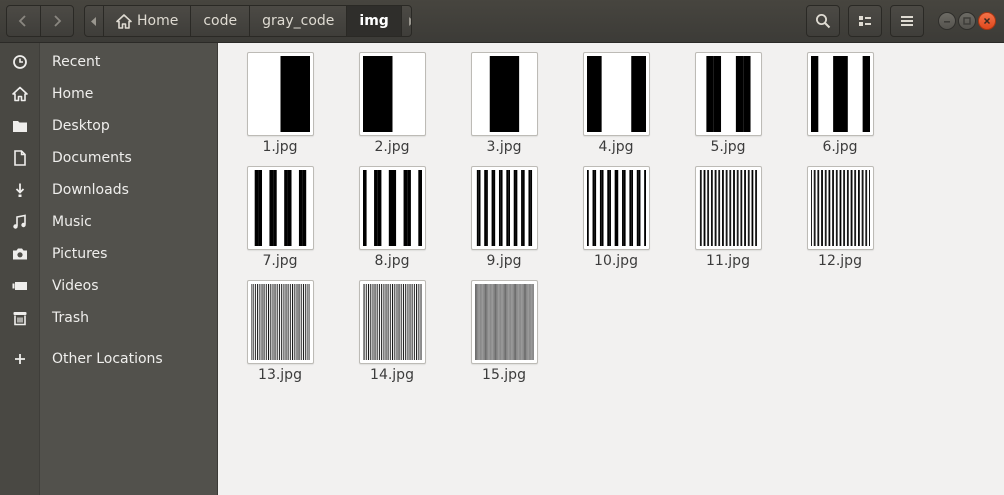 This screenshot has height=495, width=1004. I want to click on view-toggle-button, so click(865, 21).